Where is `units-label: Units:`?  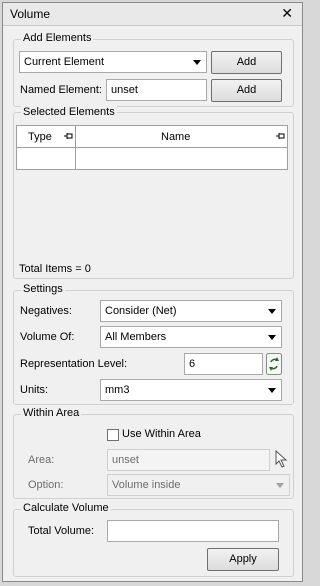 units-label: Units: is located at coordinates (34, 390).